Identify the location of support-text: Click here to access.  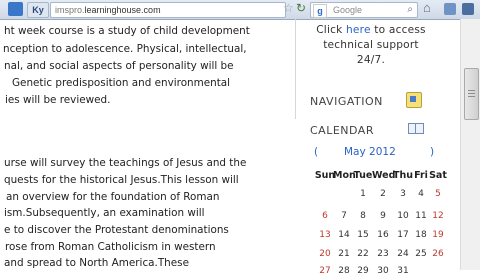
(371, 30).